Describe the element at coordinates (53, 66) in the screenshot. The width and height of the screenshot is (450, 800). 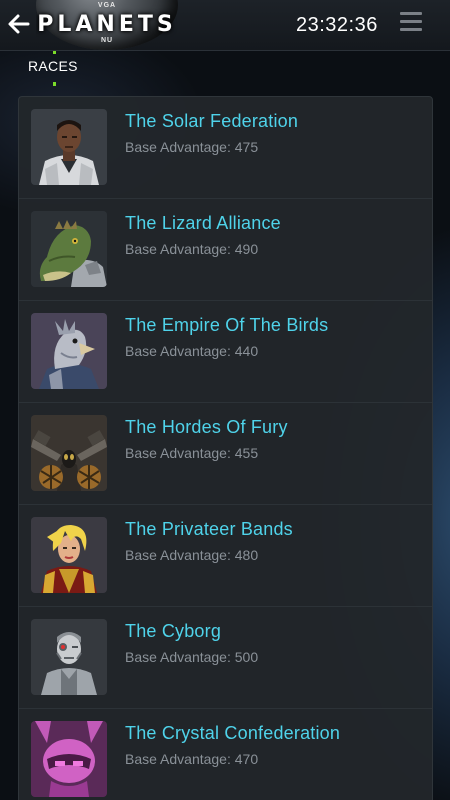
I see `section-title: RACES` at that location.